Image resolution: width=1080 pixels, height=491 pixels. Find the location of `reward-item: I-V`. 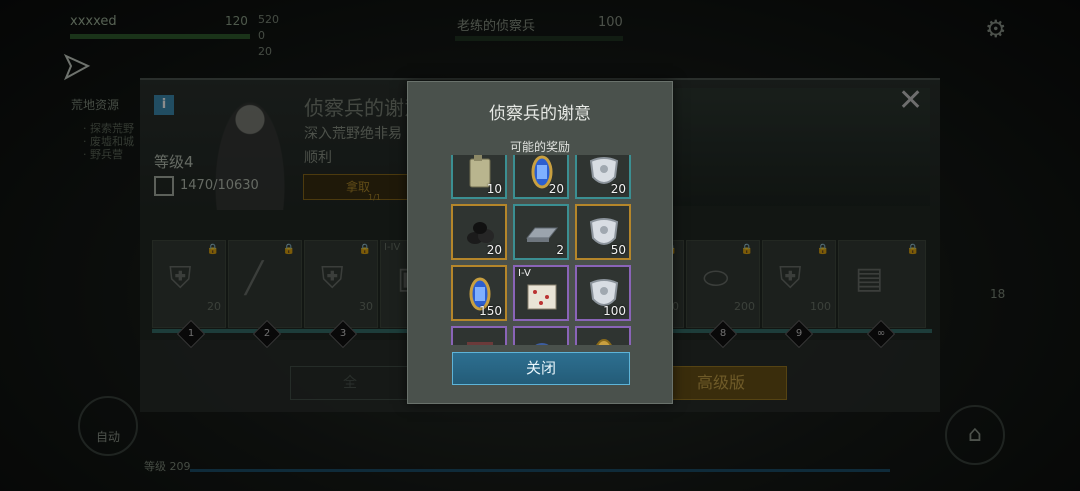

reward-item: I-V is located at coordinates (541, 293).